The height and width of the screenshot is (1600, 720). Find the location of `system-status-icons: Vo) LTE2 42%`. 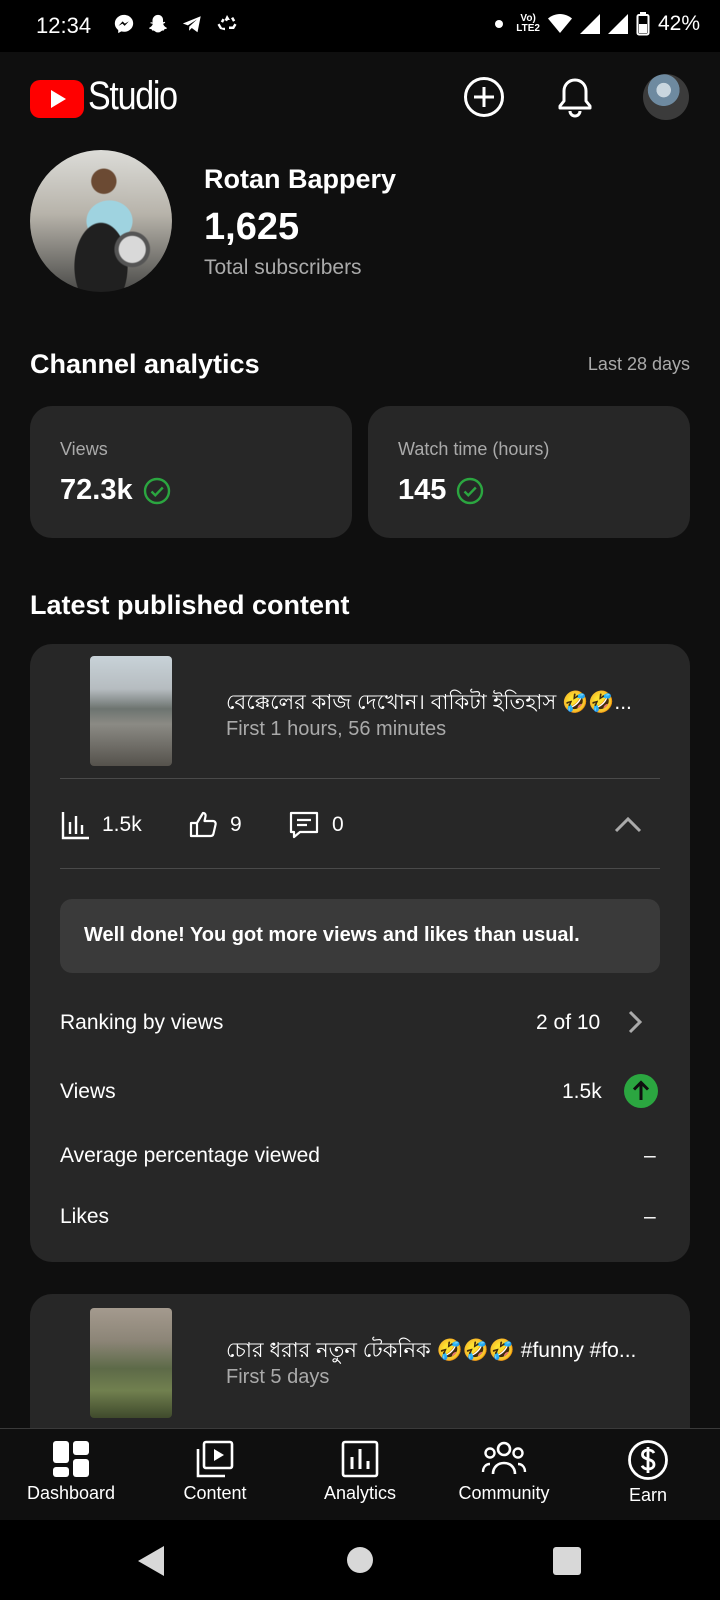

system-status-icons: Vo) LTE2 42% is located at coordinates (597, 24).